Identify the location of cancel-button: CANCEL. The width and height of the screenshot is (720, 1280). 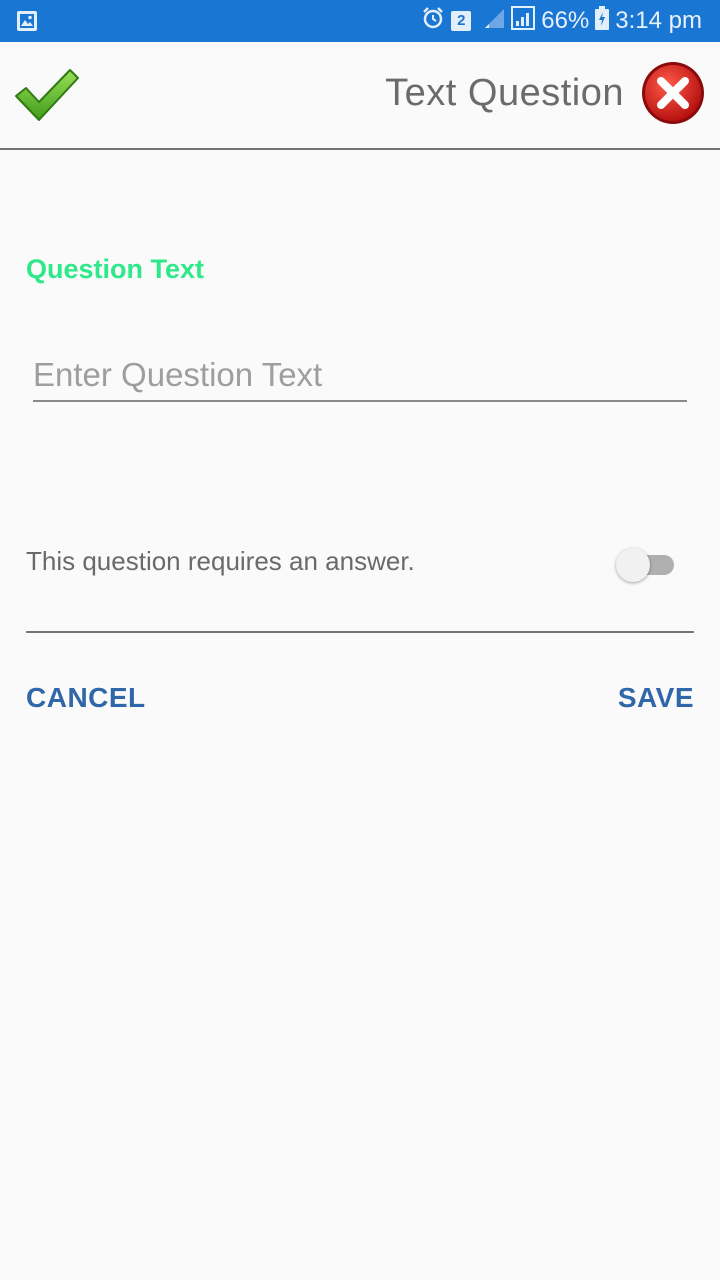
(86, 698).